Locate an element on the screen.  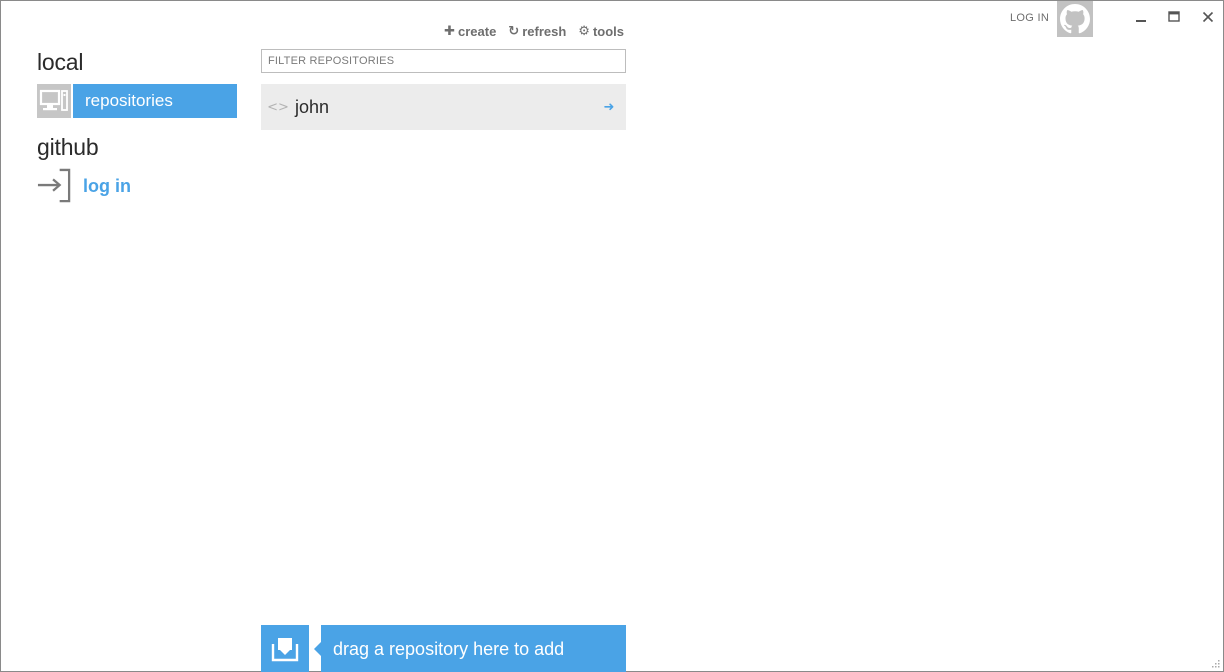
minimize-button is located at coordinates (1141, 17).